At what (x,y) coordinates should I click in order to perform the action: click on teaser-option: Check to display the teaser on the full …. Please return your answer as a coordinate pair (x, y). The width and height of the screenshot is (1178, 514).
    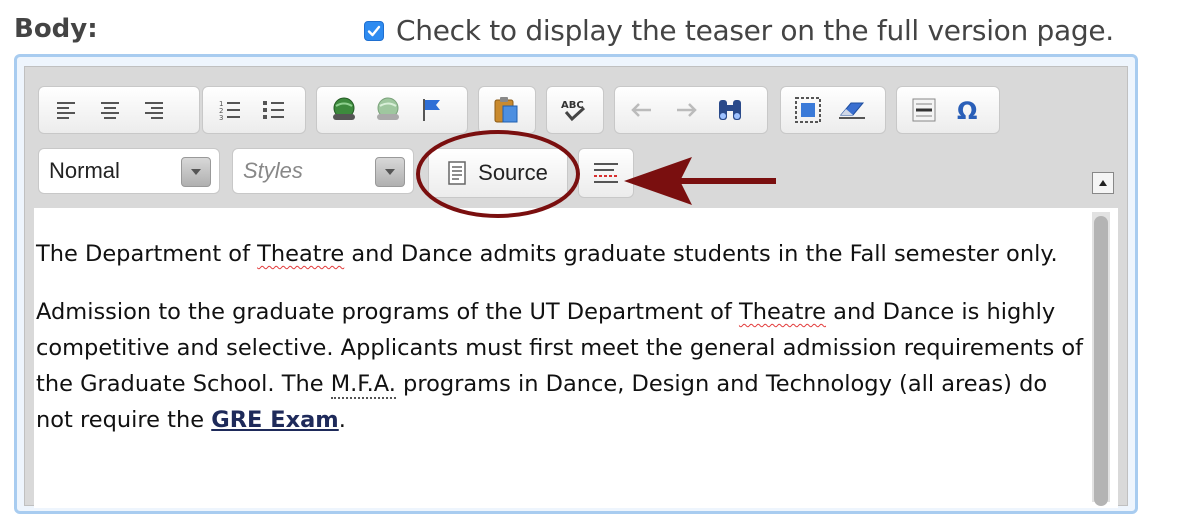
    Looking at the image, I should click on (739, 30).